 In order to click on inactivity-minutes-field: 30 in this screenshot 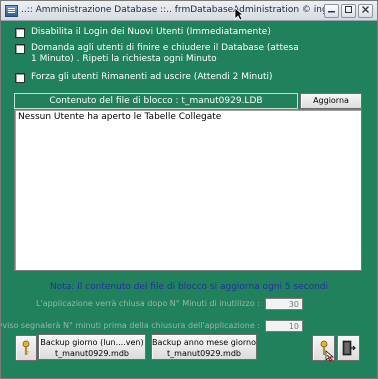, I will do `click(284, 304)`.